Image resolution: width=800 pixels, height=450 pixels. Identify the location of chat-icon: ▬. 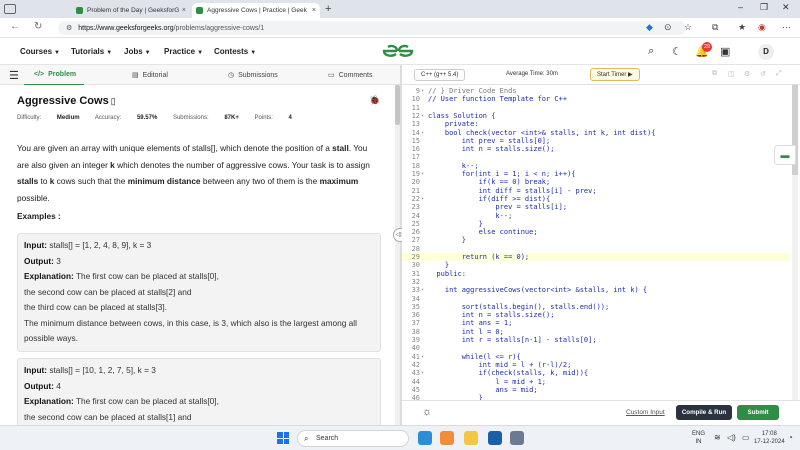
(785, 155).